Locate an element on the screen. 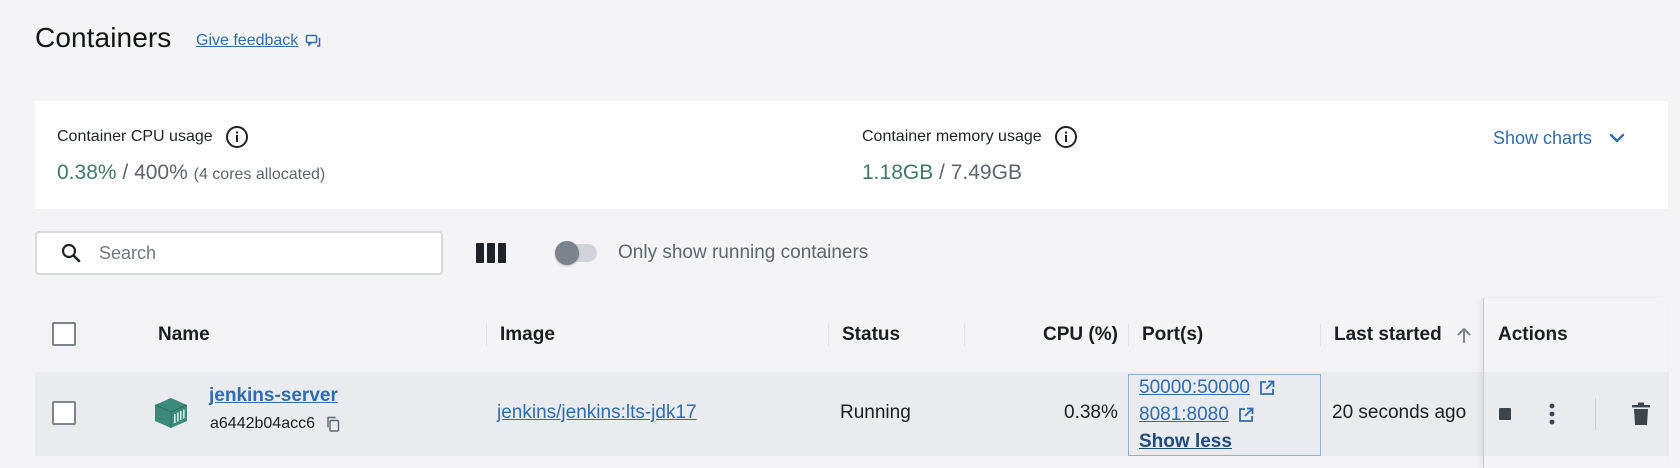  cpu-cores-note: (4 cores allocated) is located at coordinates (259, 174).